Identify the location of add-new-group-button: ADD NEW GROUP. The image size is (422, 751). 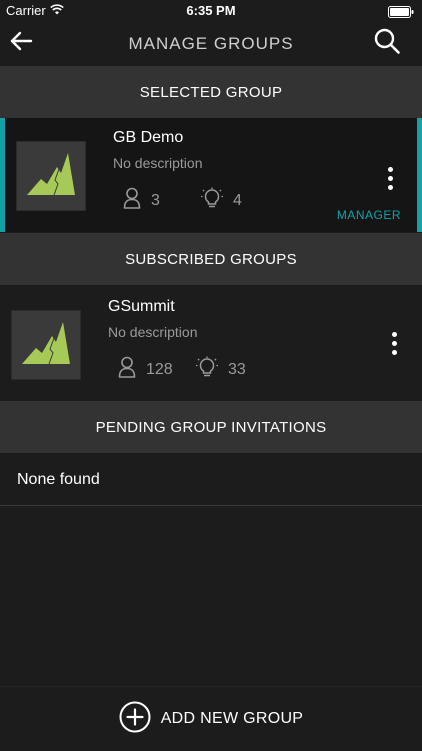
(211, 718).